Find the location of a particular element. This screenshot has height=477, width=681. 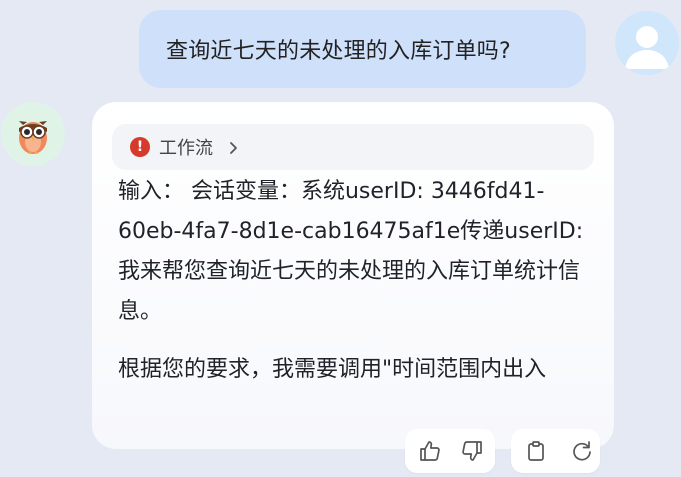

bot-message-paragraph: 根据您的要求，我需要调用"时间范围内出入 is located at coordinates (332, 369).